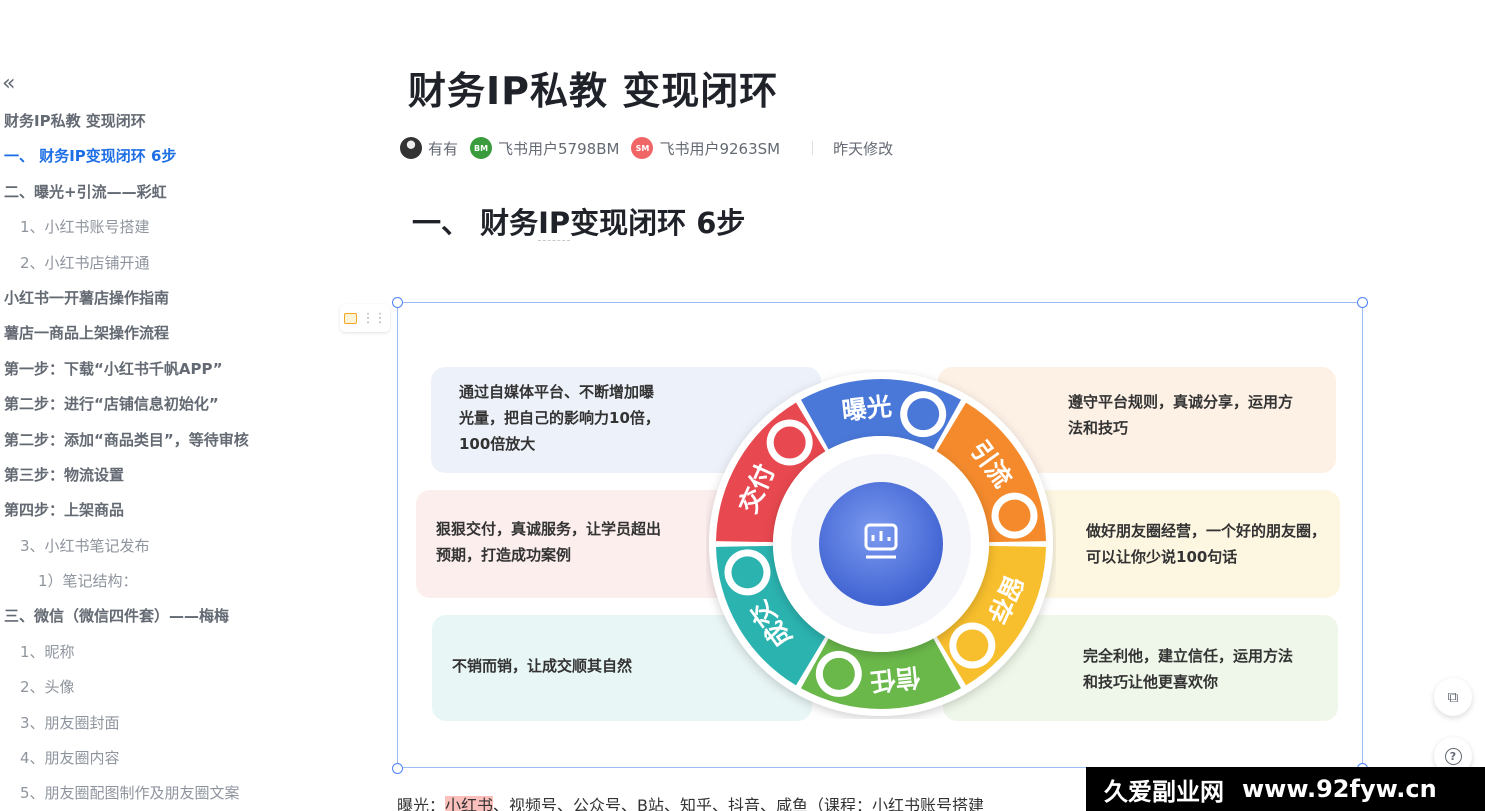  Describe the element at coordinates (165, 370) in the screenshot. I see `outline-item: 第一步：下载“小红书千帆APP”` at that location.